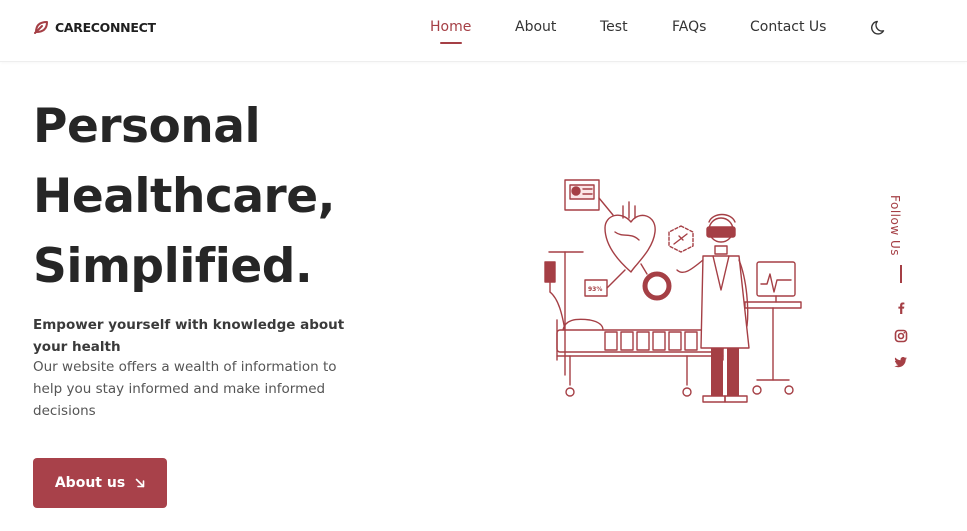 The width and height of the screenshot is (967, 531). I want to click on about-us-label: About us, so click(90, 483).